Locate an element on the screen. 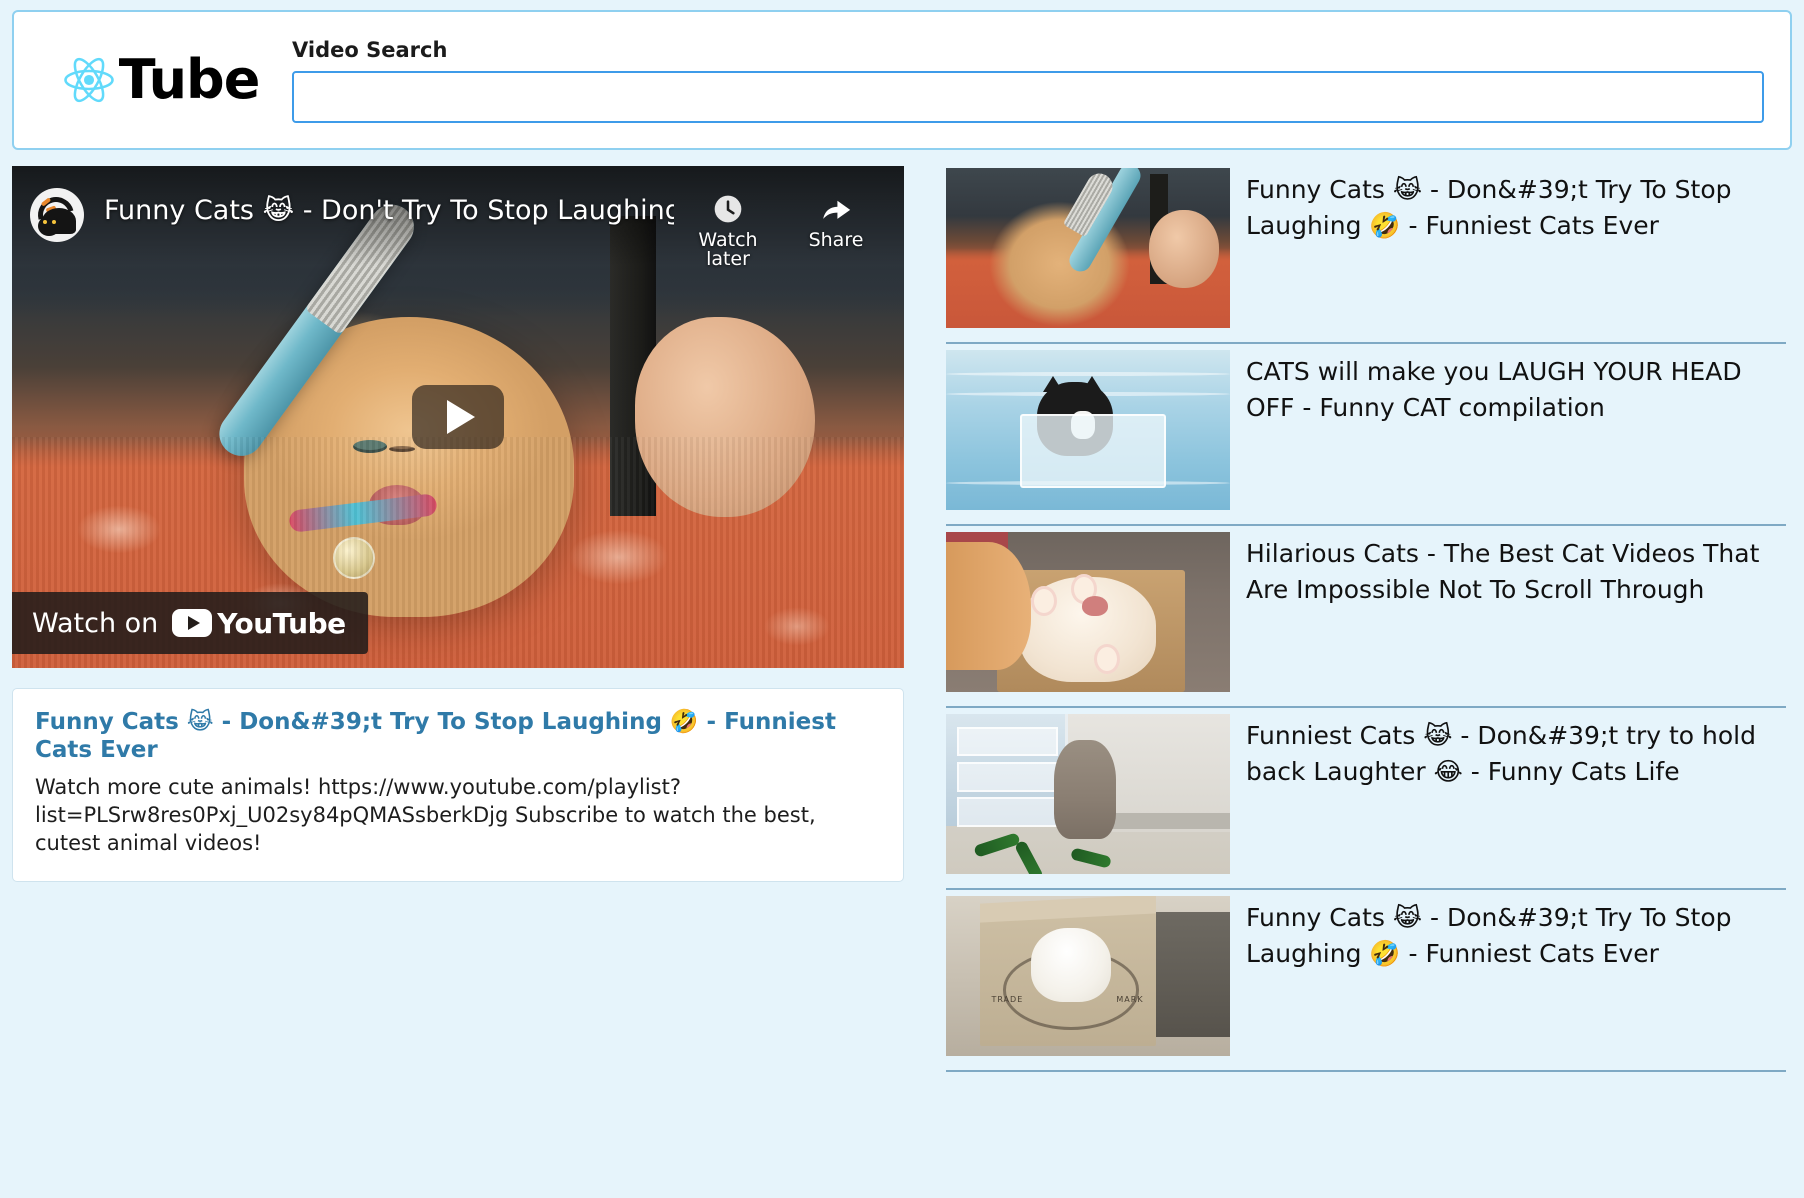 Image resolution: width=1804 pixels, height=1198 pixels. video-thumbnail: TRADE MARK is located at coordinates (1088, 976).